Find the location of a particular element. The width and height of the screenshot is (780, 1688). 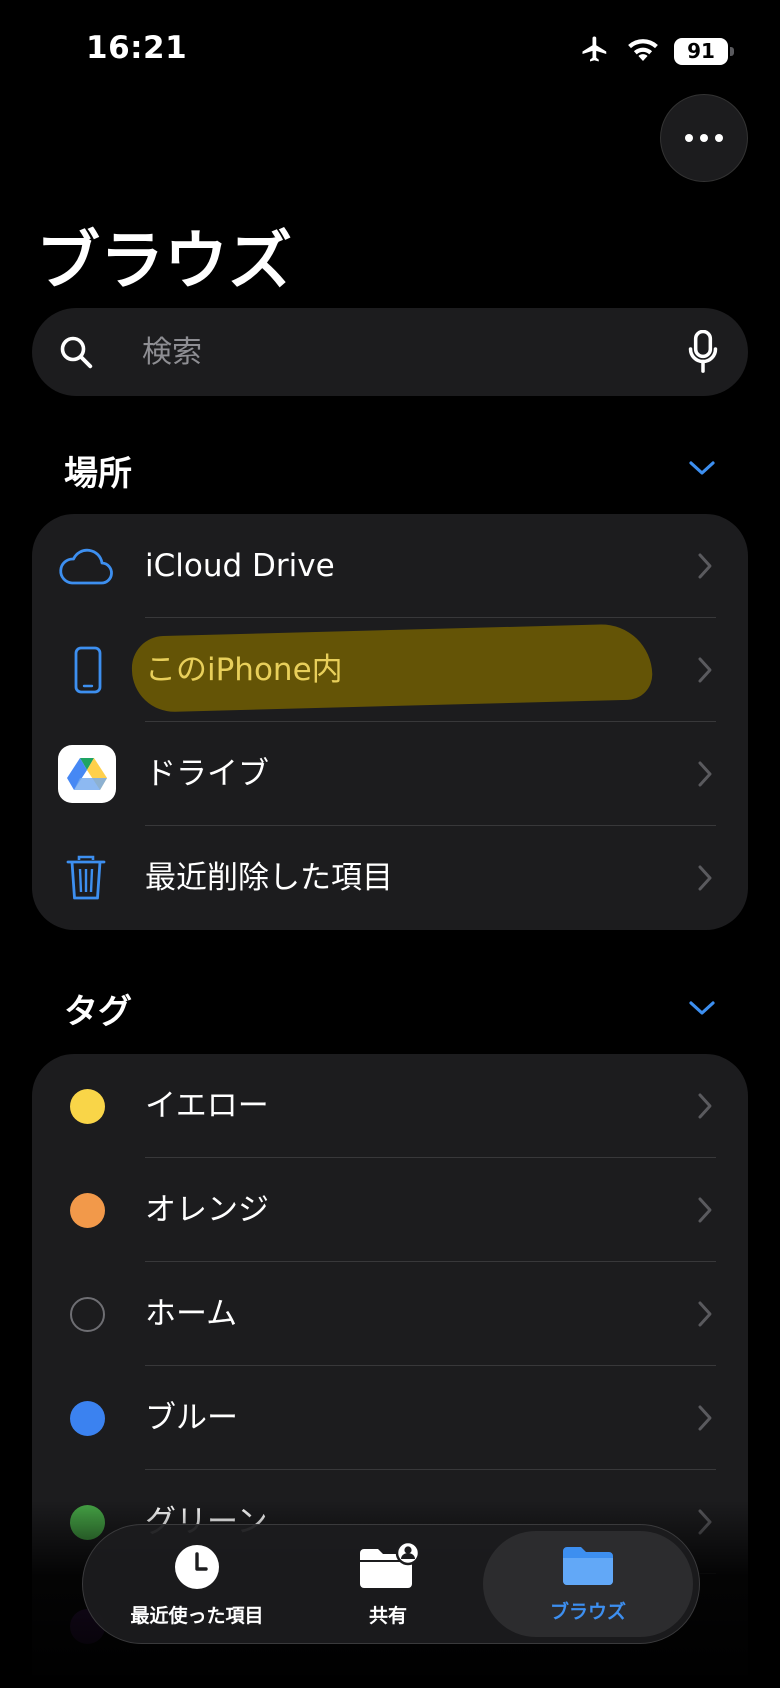

tab-bar: 最近使った項目 共有 ブラウズ is located at coordinates (391, 1584).